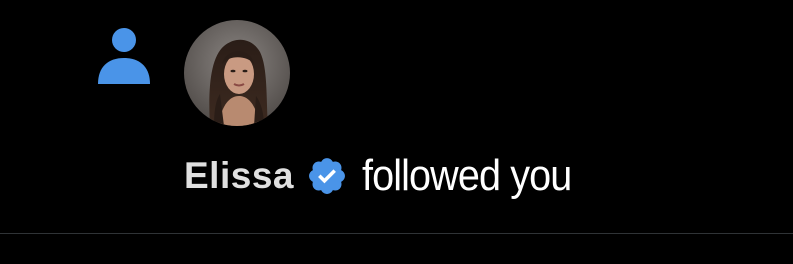  Describe the element at coordinates (466, 175) in the screenshot. I see `action-text: followed you` at that location.